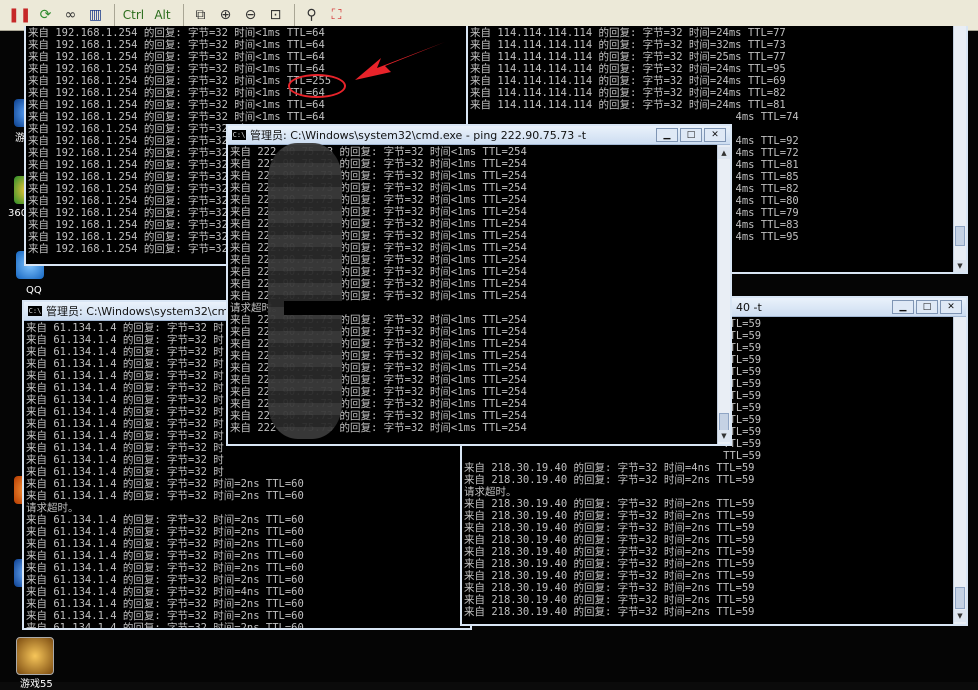 Image resolution: width=978 pixels, height=690 pixels. I want to click on refresh-button: ⟳, so click(45, 15).